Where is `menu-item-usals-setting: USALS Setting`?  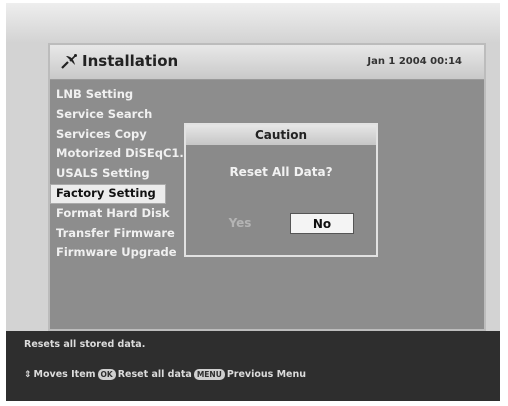 menu-item-usals-setting: USALS Setting is located at coordinates (125, 174).